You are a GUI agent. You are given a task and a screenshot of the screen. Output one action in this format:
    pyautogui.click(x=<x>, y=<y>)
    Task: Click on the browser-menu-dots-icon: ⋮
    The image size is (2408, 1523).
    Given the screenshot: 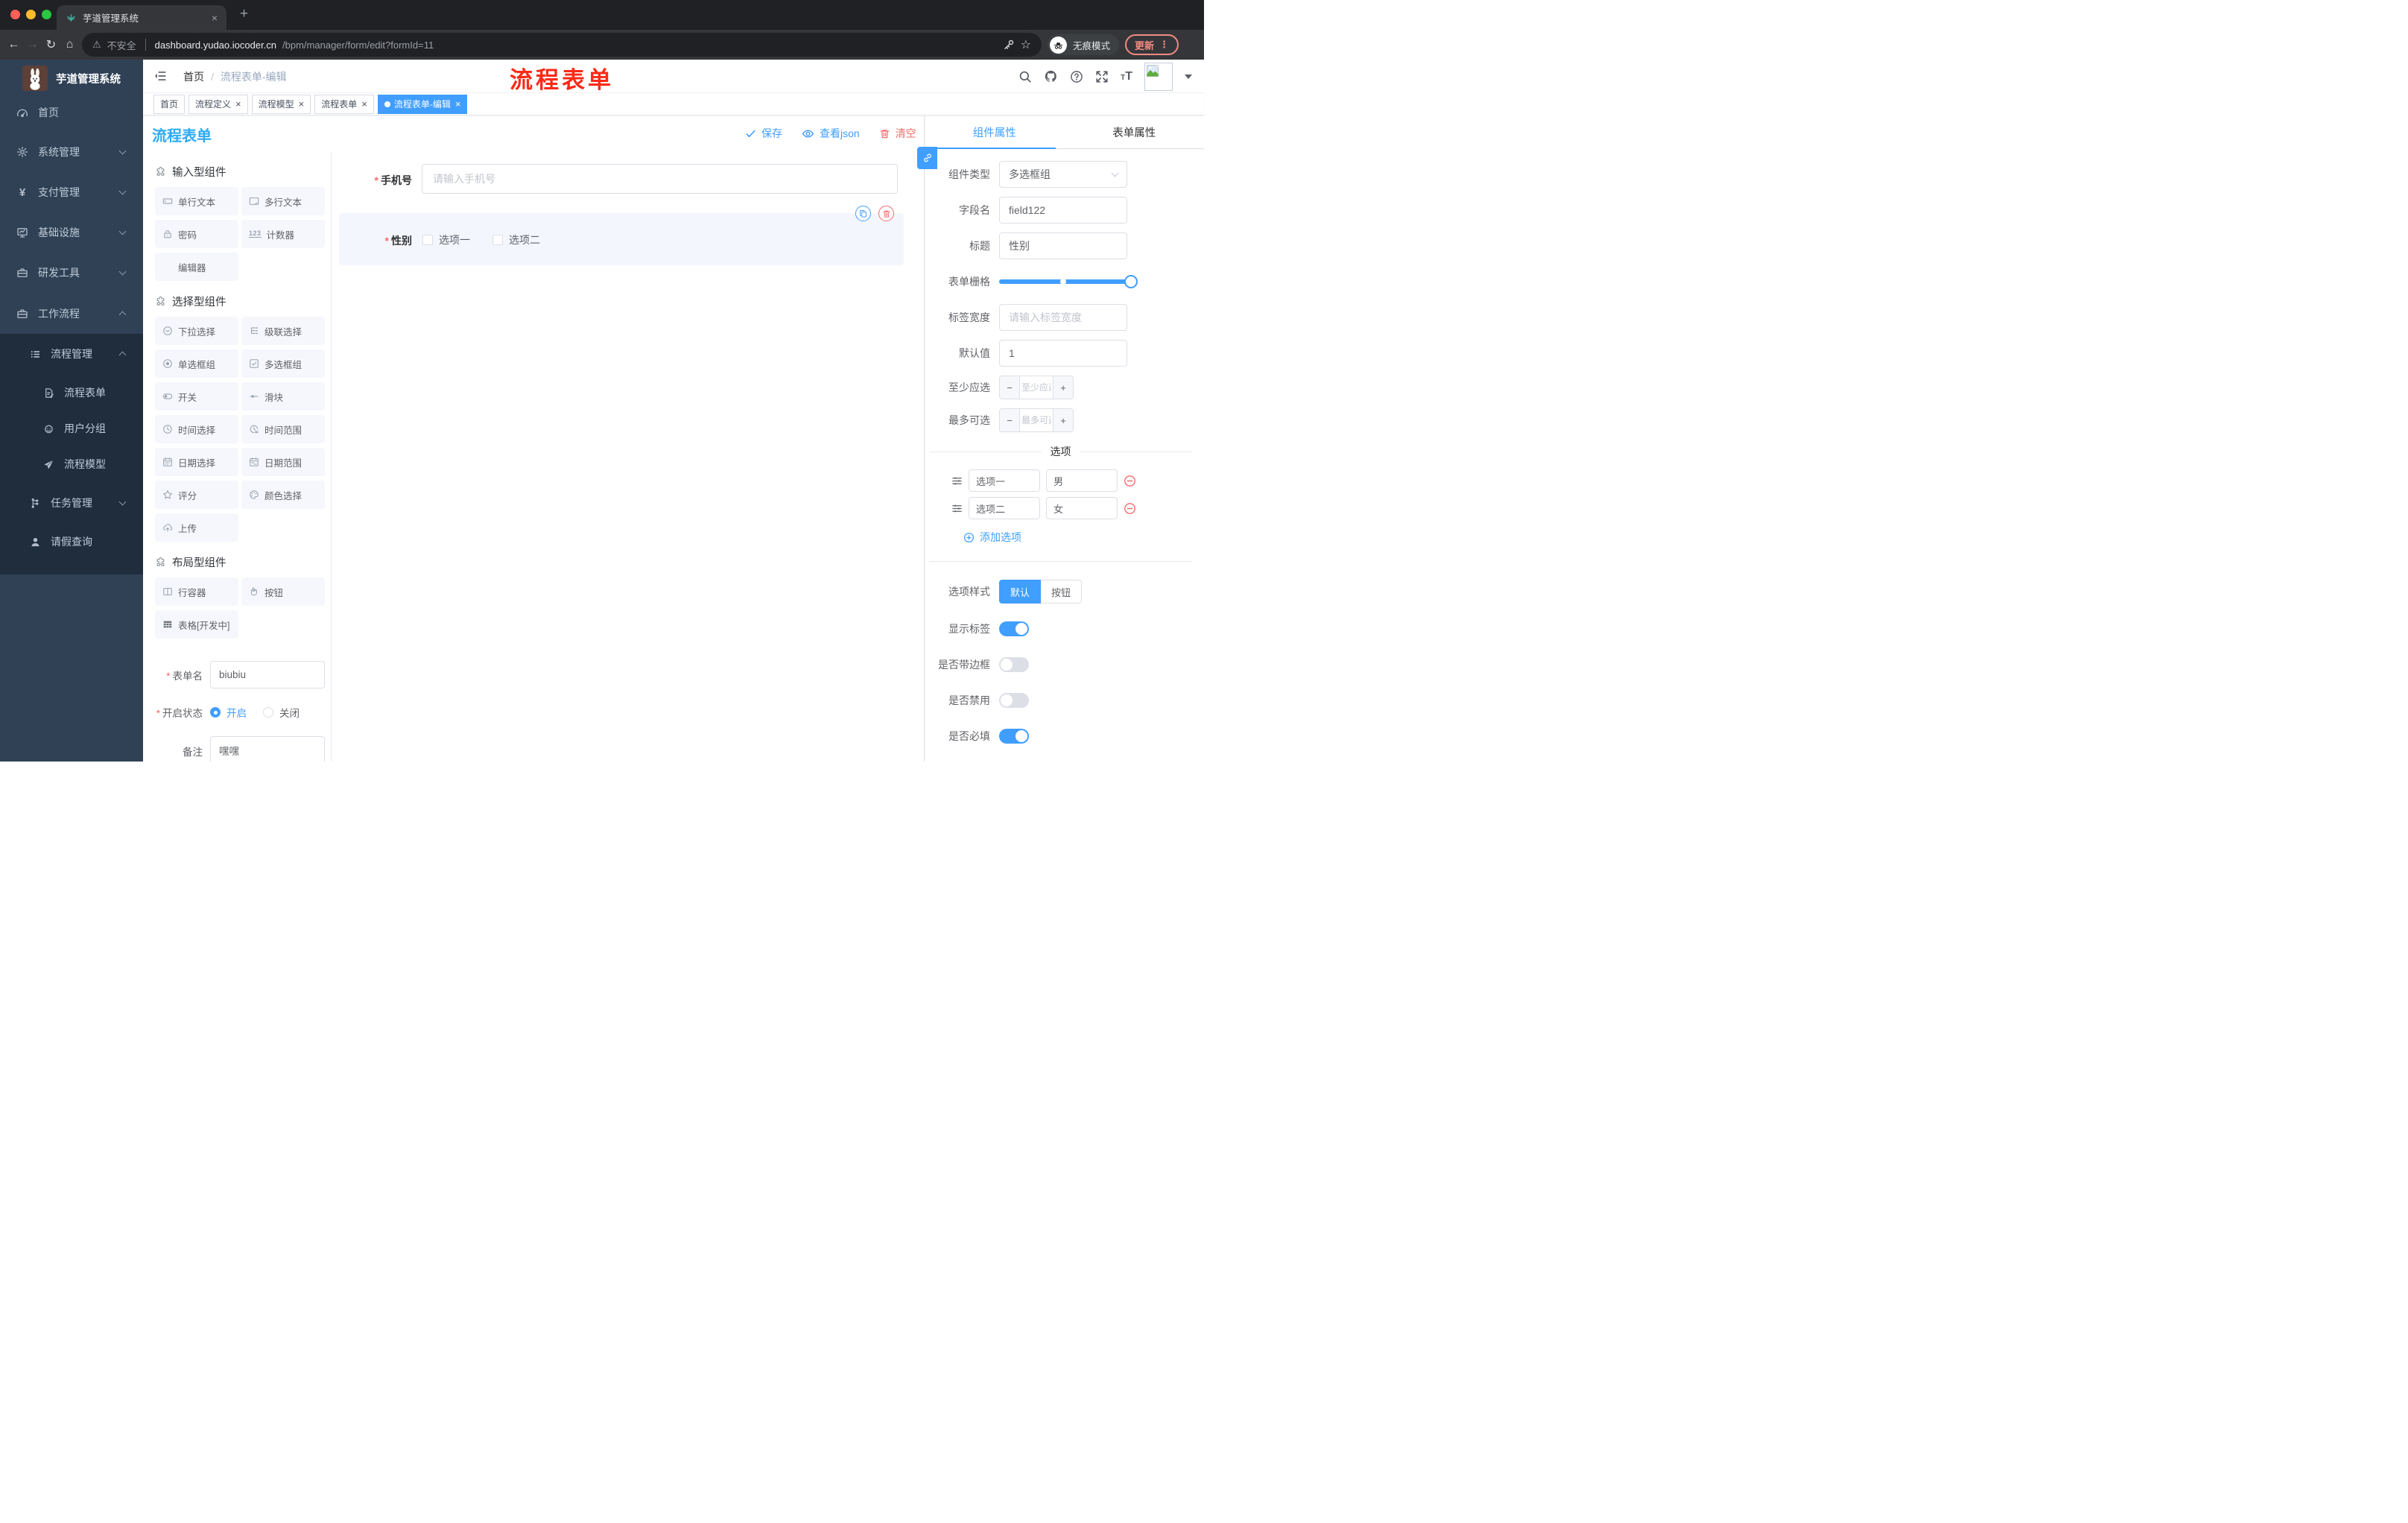 What is the action you would take?
    pyautogui.click(x=1164, y=45)
    